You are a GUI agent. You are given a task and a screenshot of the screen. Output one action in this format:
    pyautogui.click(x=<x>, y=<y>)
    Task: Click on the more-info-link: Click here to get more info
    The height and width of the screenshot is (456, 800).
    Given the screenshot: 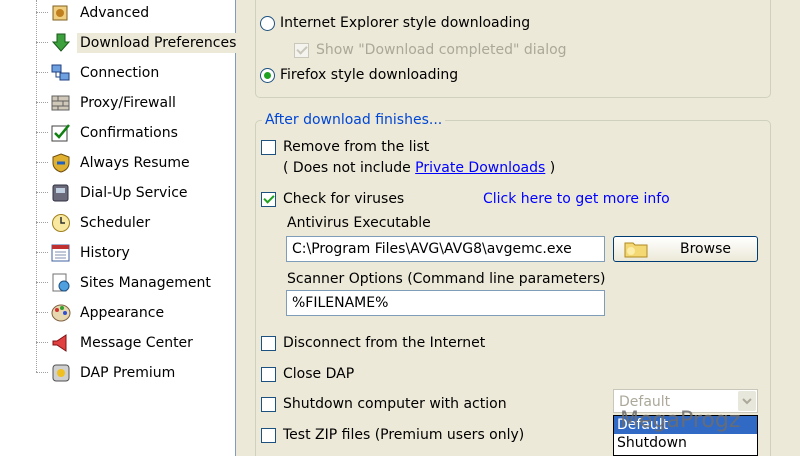 What is the action you would take?
    pyautogui.click(x=576, y=199)
    